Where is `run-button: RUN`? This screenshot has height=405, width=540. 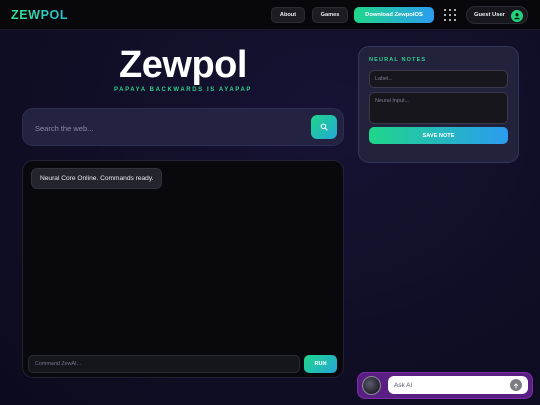 run-button: RUN is located at coordinates (320, 364).